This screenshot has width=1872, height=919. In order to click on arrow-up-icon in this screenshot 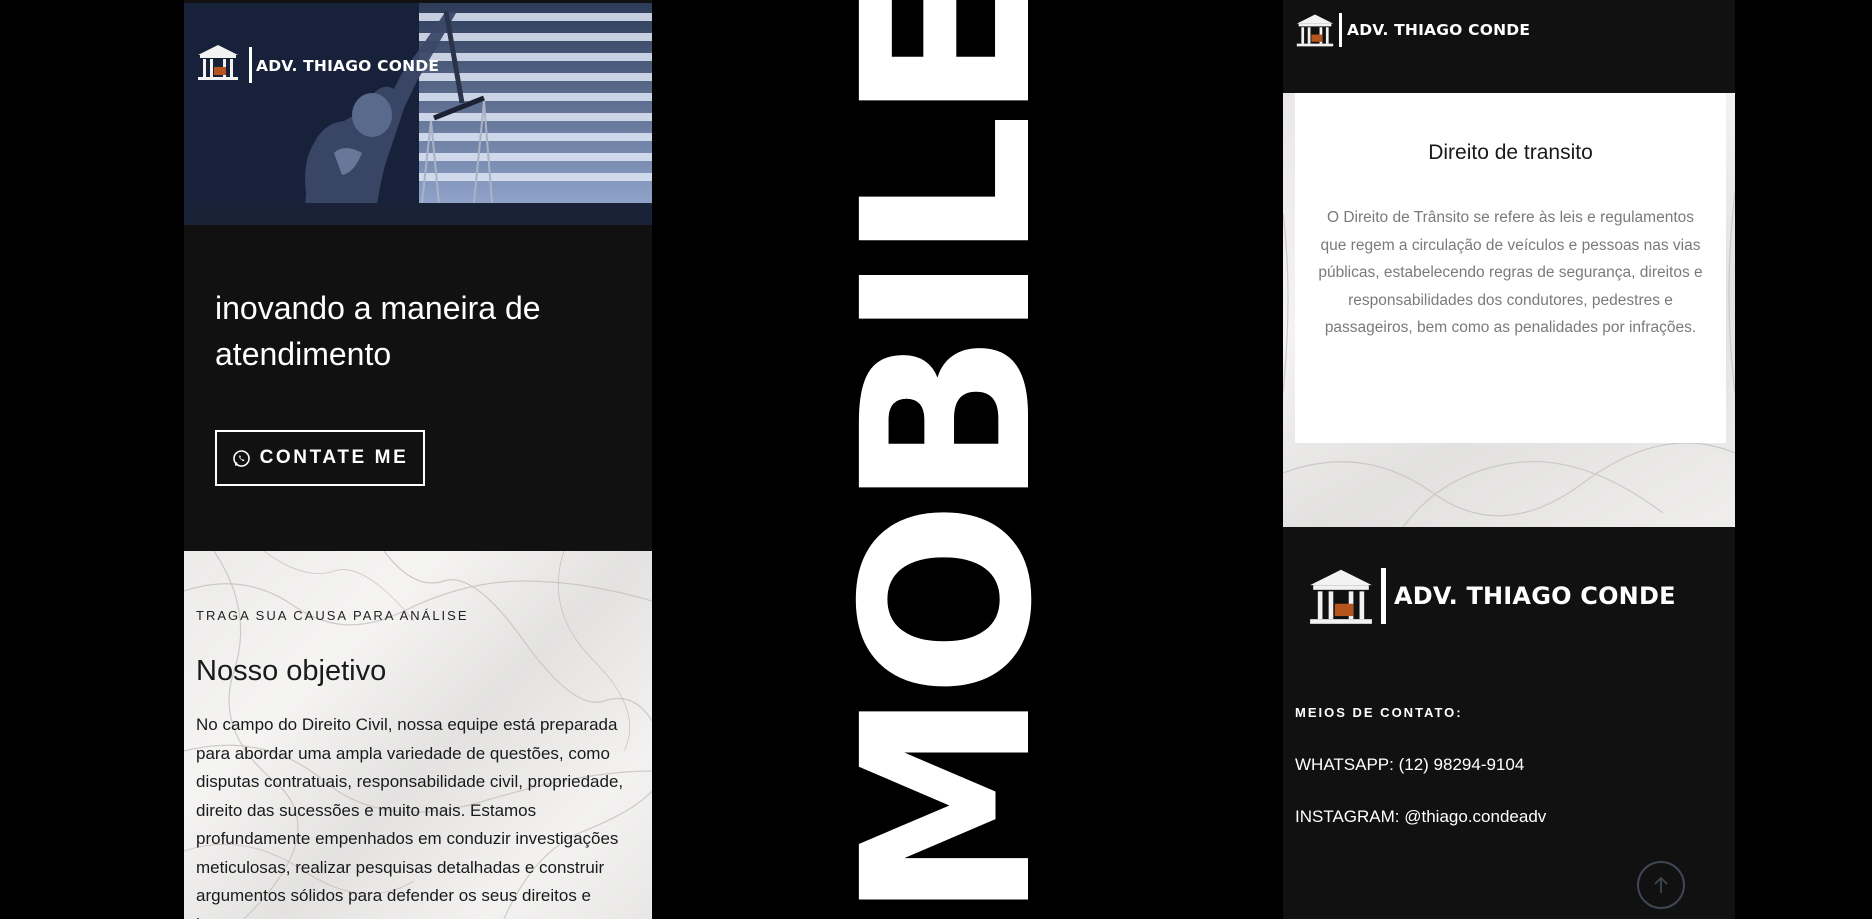, I will do `click(1661, 884)`.